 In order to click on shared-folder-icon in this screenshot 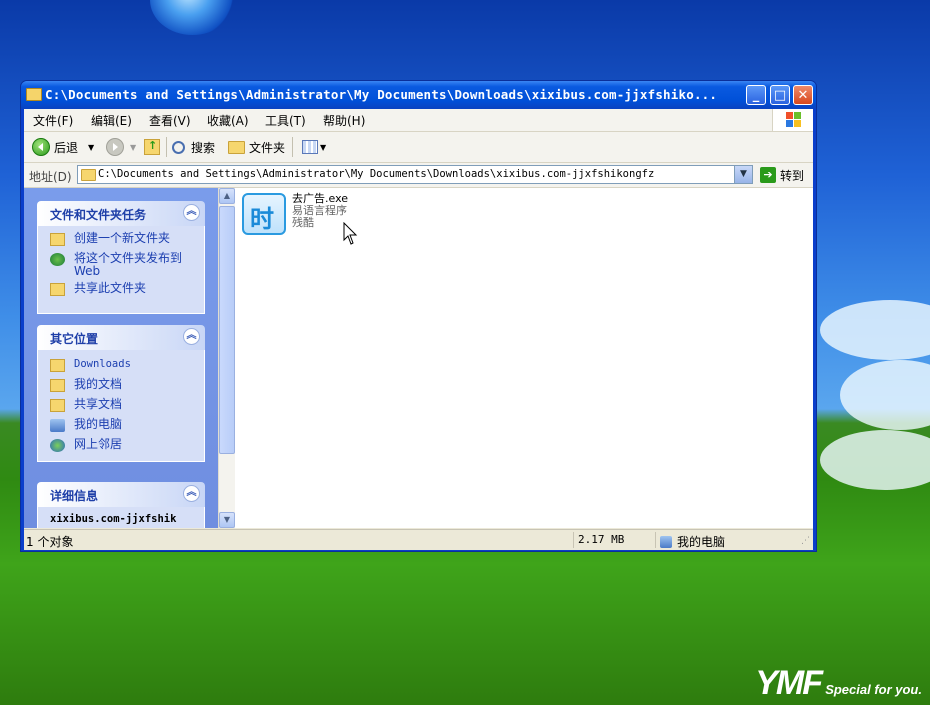, I will do `click(57, 405)`.